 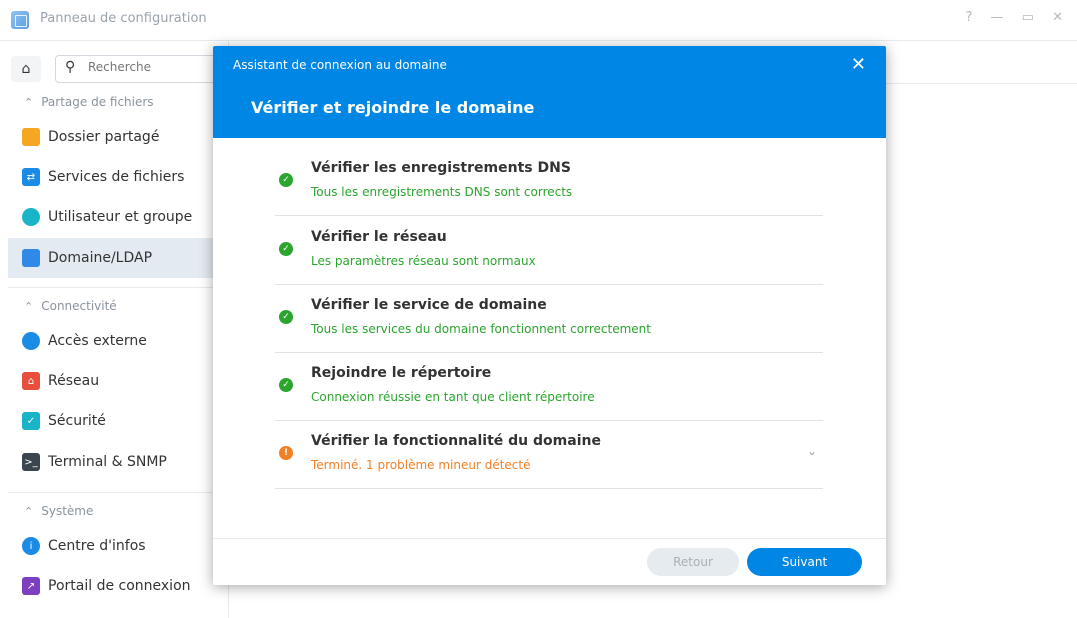 I want to click on dialog-footer-divider, so click(x=549, y=538).